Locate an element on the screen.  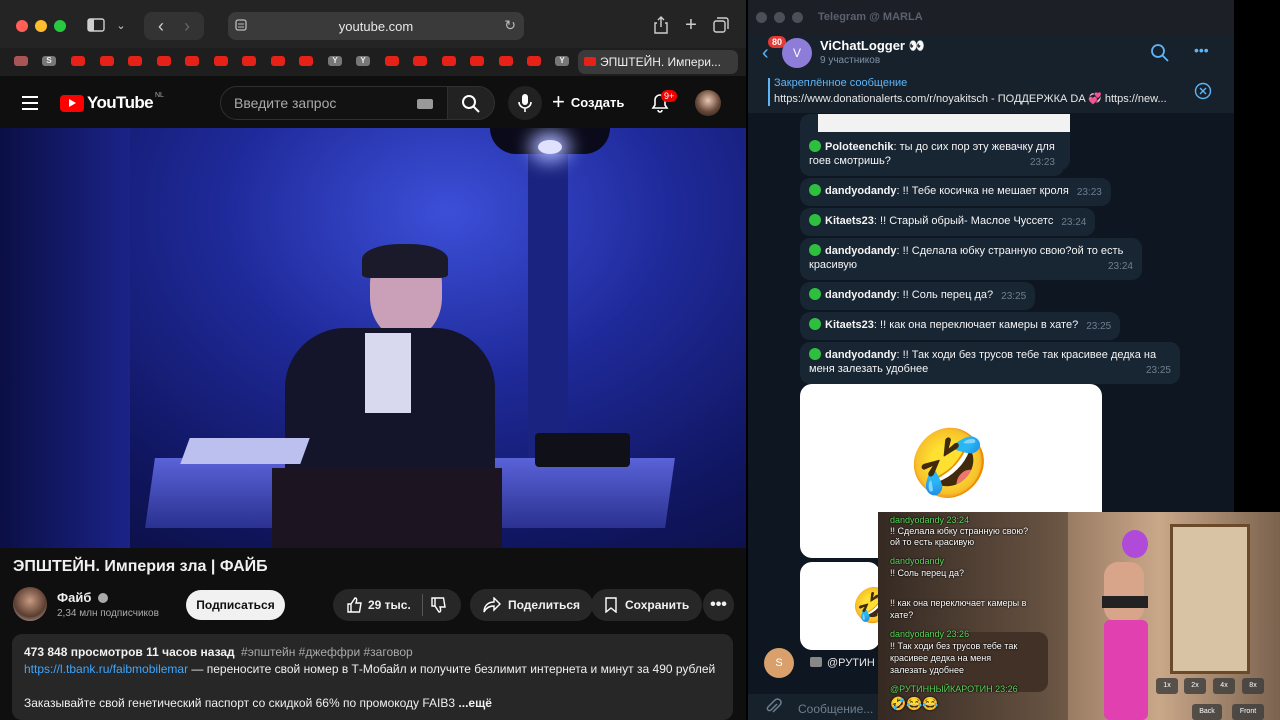
show-more-link: ...ещё is located at coordinates (473, 703).